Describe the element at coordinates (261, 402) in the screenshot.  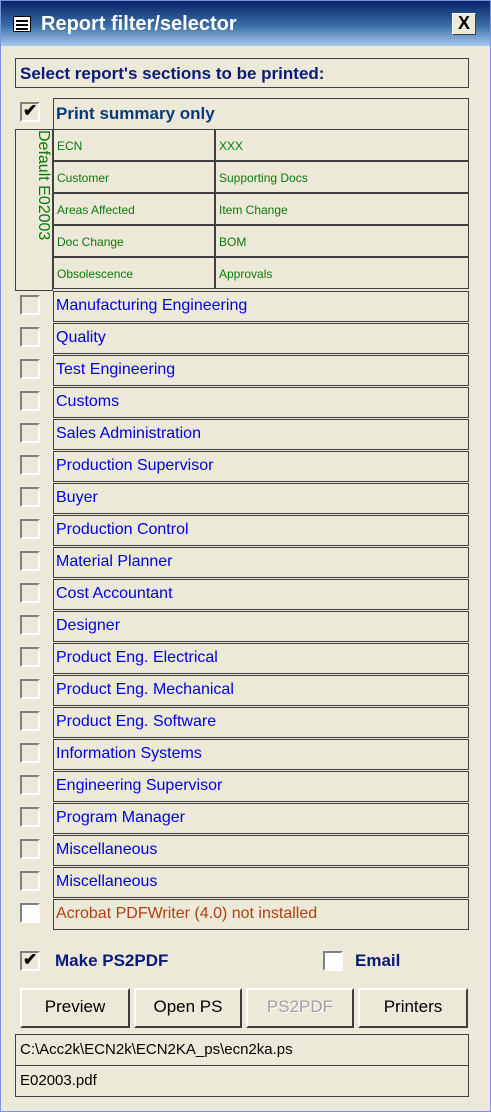
I see `section-label: Customs` at that location.